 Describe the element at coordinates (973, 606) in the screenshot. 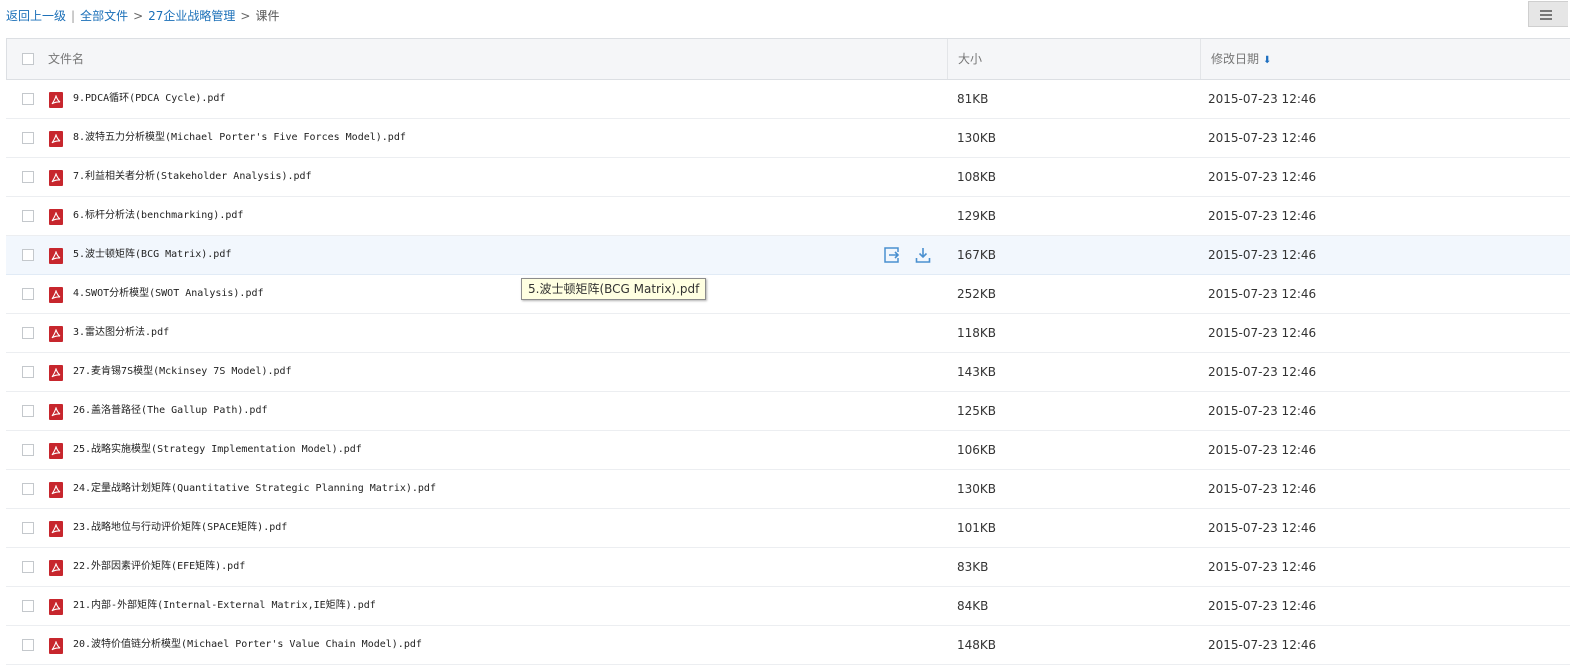

I see `file-size: 84KB` at that location.